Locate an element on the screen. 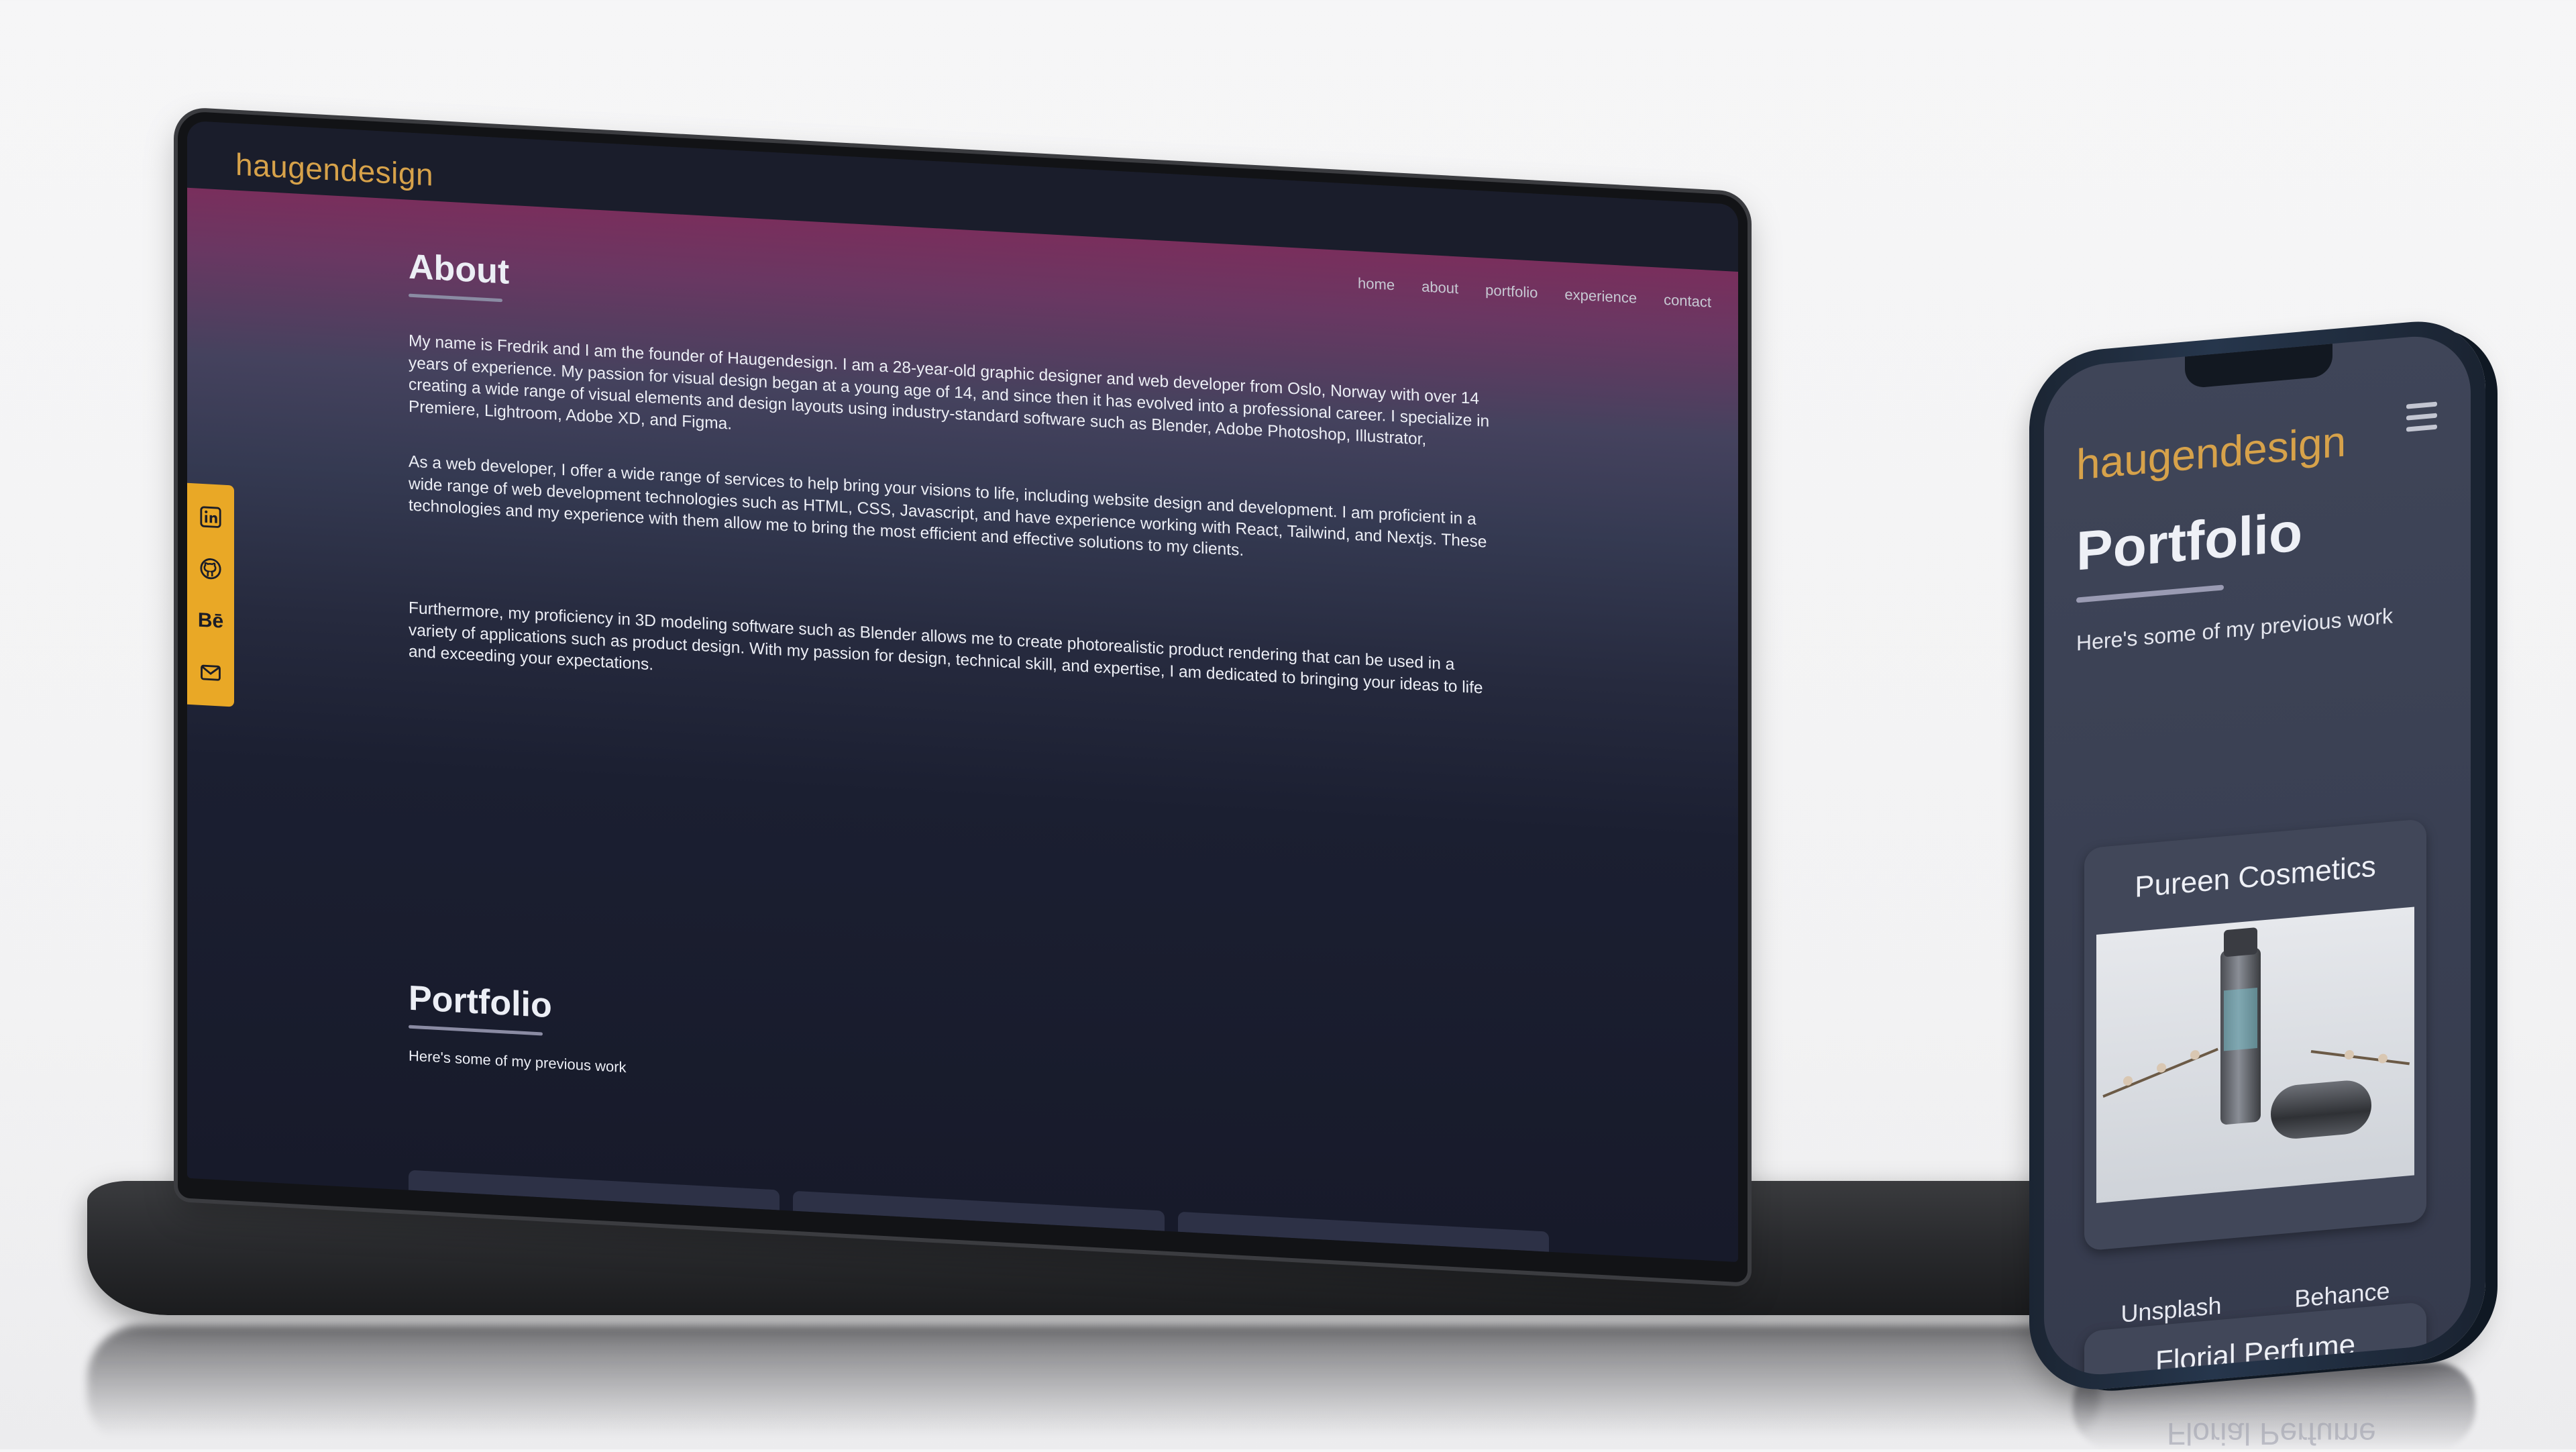 This screenshot has width=2576, height=1452. nav-portfolio: portfolio is located at coordinates (1511, 292).